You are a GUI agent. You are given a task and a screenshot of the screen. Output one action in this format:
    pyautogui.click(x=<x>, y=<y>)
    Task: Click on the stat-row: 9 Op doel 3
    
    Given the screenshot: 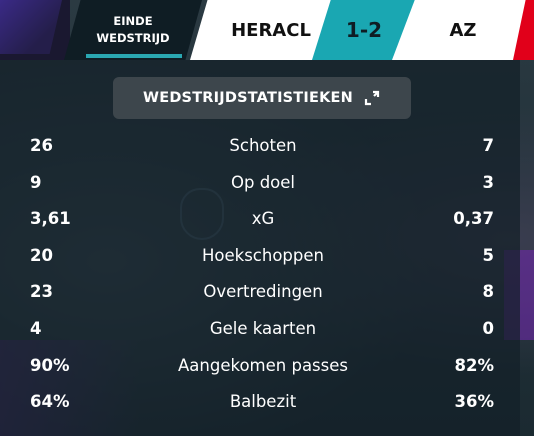 What is the action you would take?
    pyautogui.click(x=260, y=183)
    